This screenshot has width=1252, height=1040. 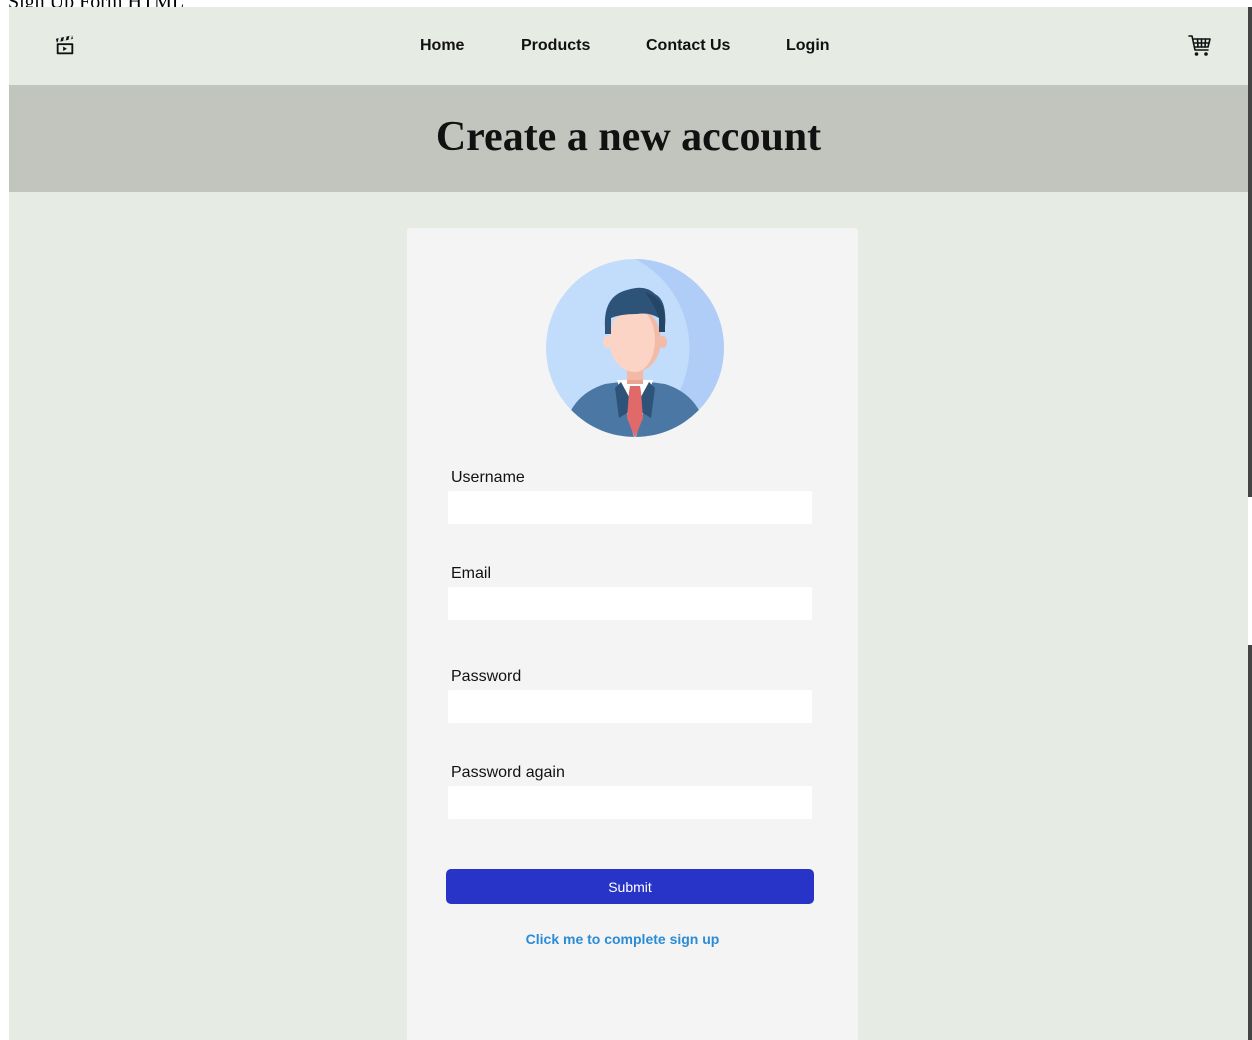 What do you see at coordinates (442, 46) in the screenshot?
I see `nav-link-home: Home` at bounding box center [442, 46].